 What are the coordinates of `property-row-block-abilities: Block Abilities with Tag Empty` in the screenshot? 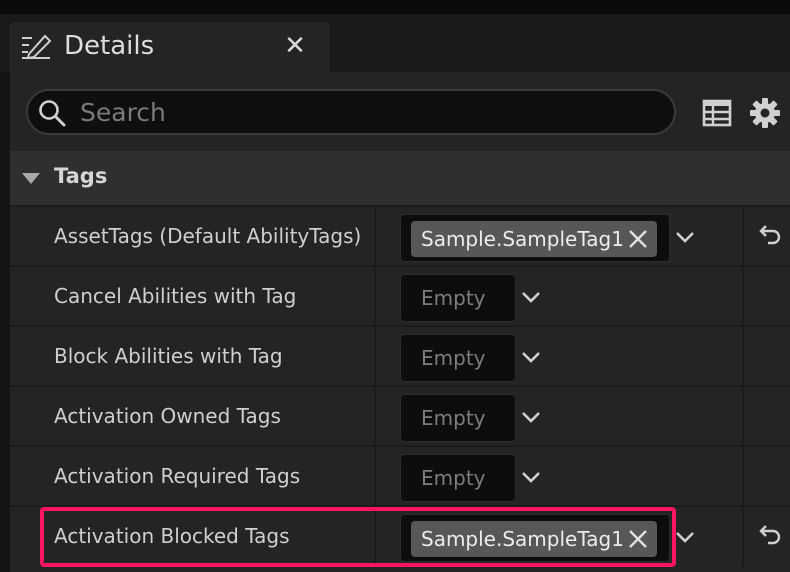 It's located at (400, 356).